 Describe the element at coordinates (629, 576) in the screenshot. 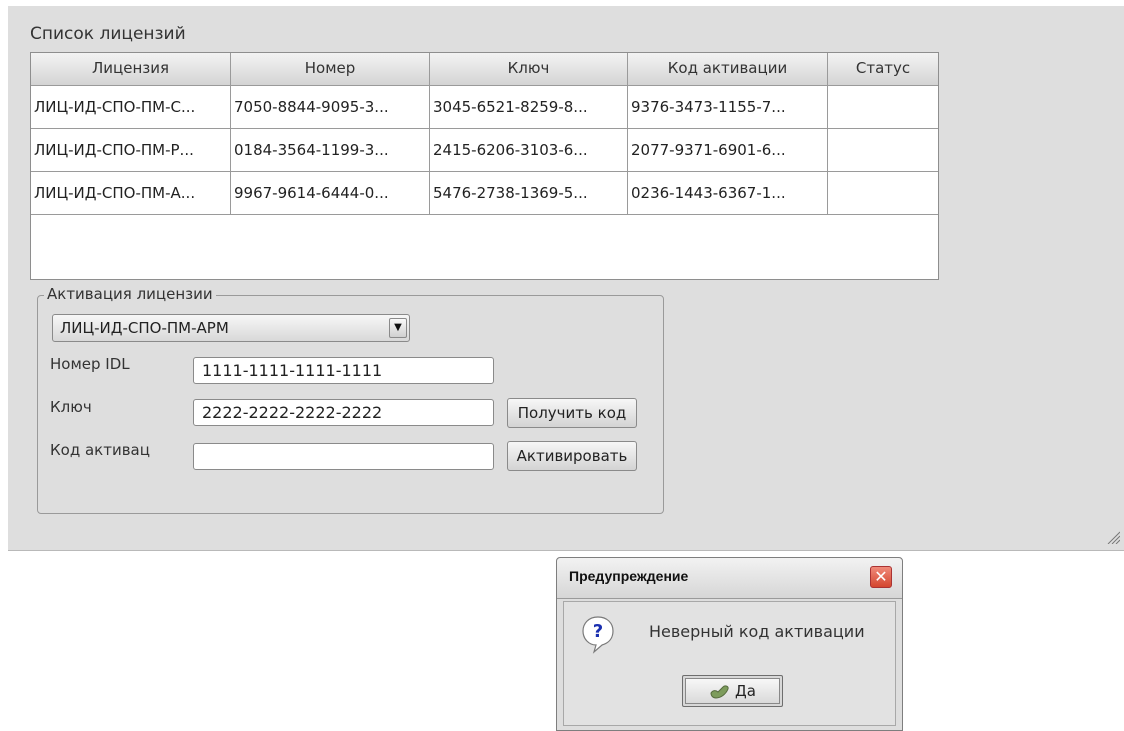

I see `dialog-title: Предупреждение` at that location.